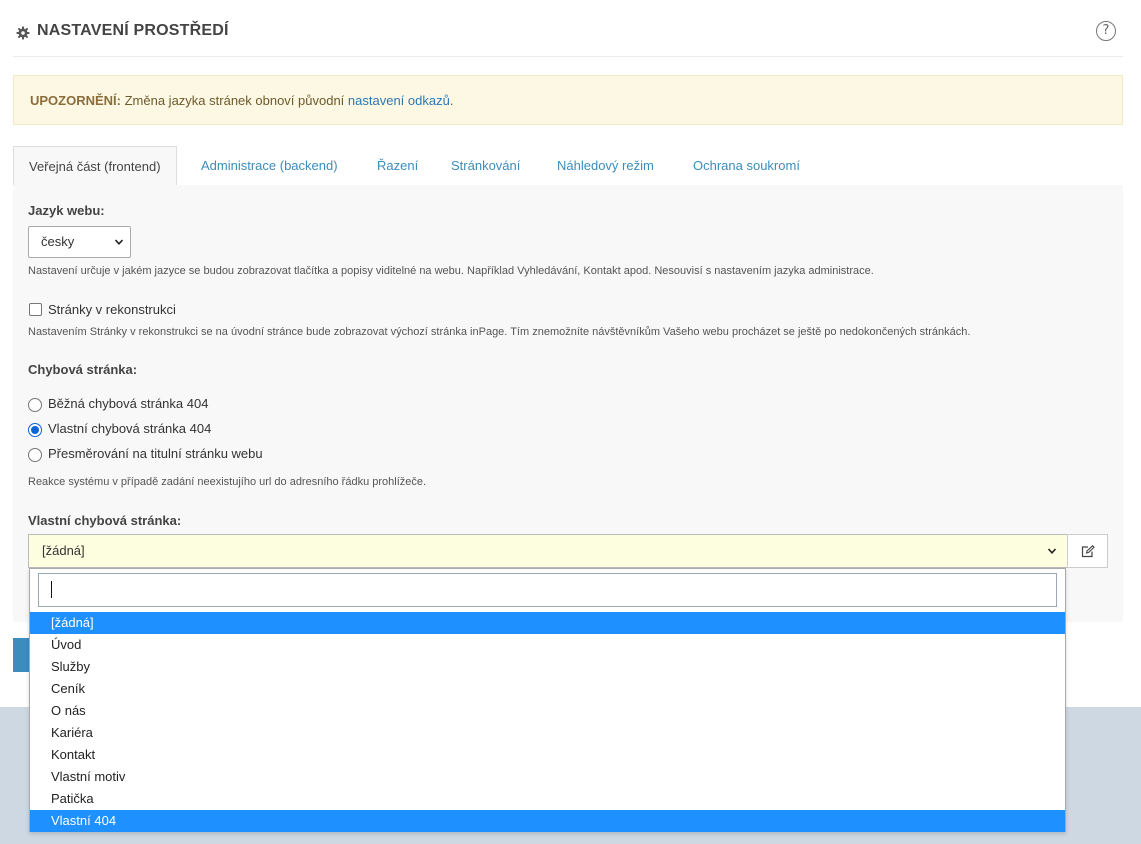 Image resolution: width=1141 pixels, height=844 pixels. Describe the element at coordinates (547, 623) in the screenshot. I see `dropdown-option: [žádná]` at that location.